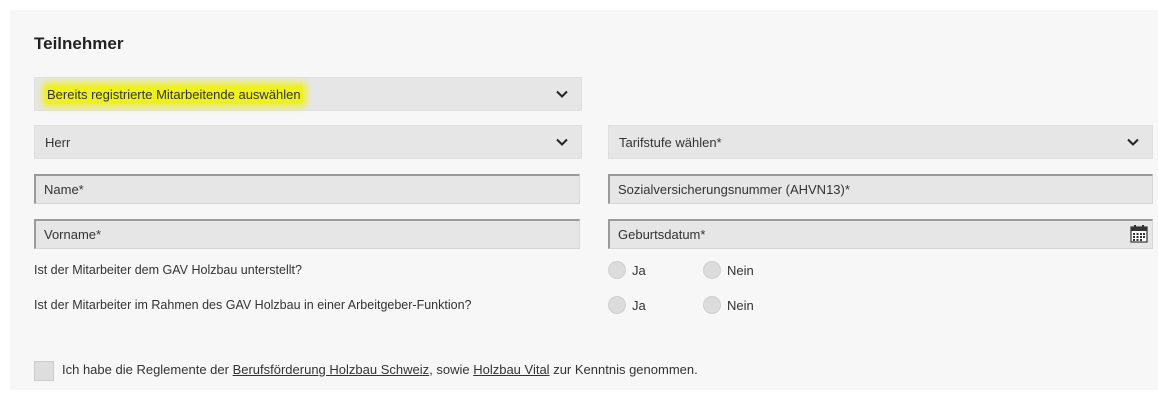 The height and width of the screenshot is (398, 1158). I want to click on birthdate-field-placeholder: Geburtsdatum*, so click(662, 234).